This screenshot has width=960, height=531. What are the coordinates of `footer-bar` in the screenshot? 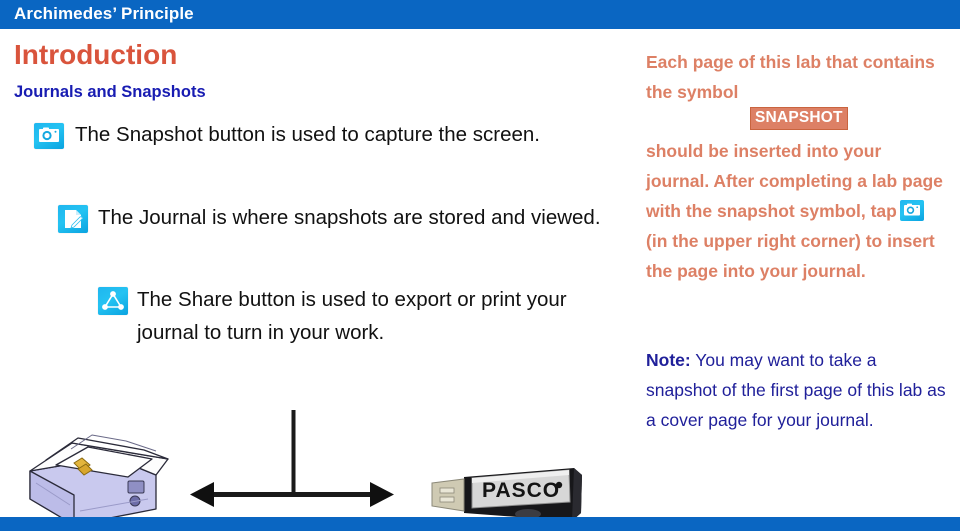 It's located at (480, 524).